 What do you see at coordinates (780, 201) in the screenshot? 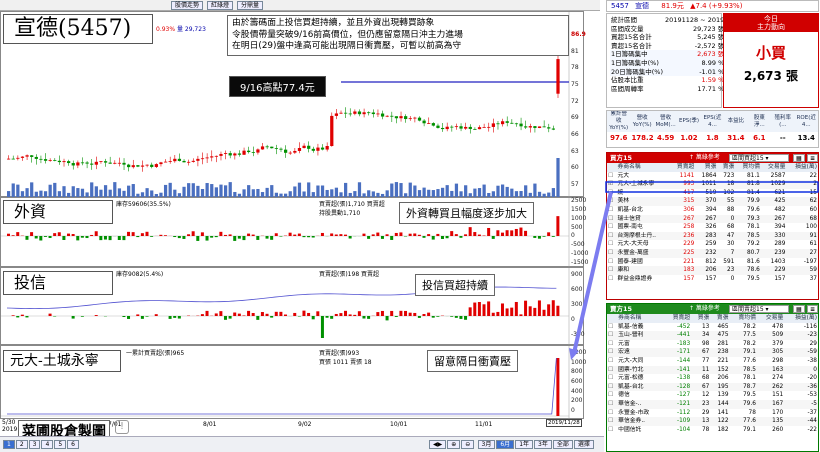
I see `broker-value: 425` at bounding box center [780, 201].